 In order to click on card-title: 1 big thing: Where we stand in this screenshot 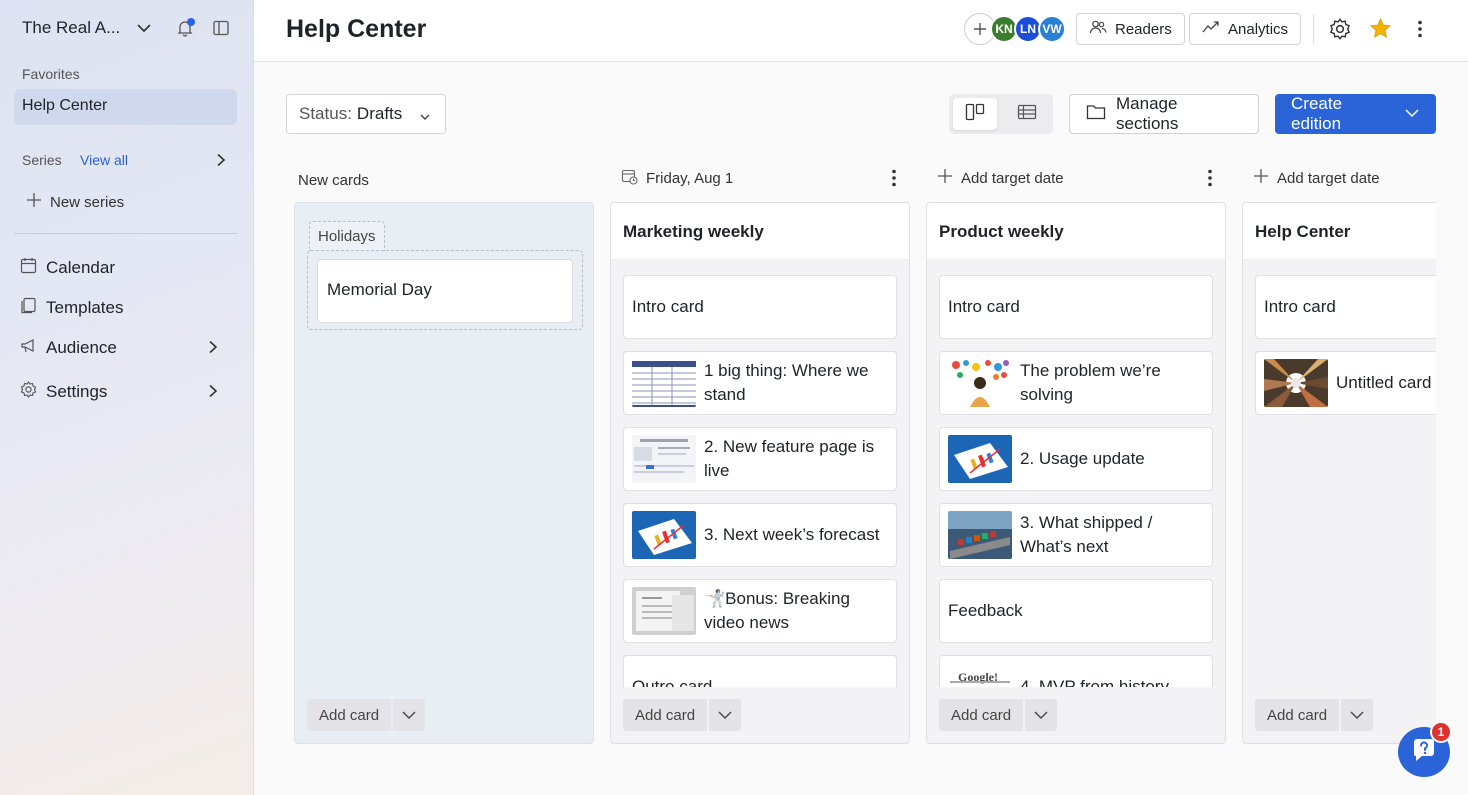, I will do `click(786, 382)`.